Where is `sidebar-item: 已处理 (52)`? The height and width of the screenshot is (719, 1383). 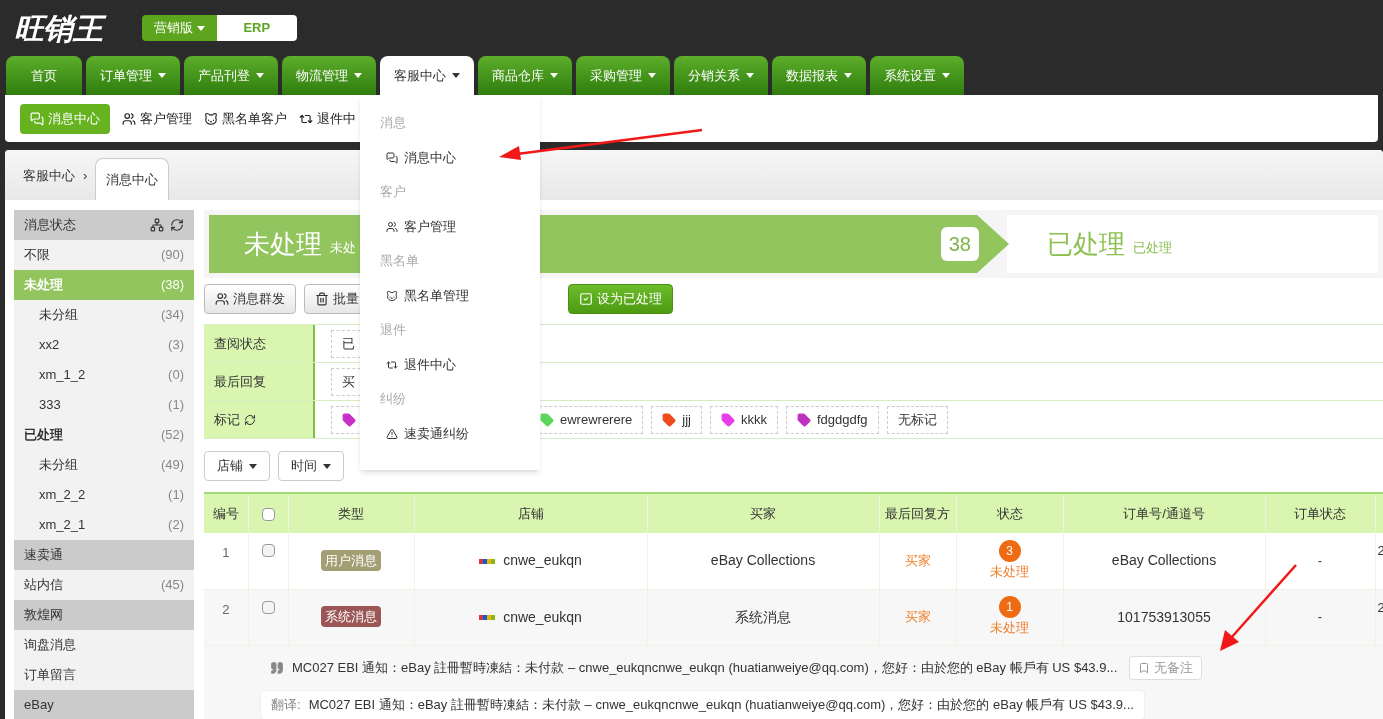 sidebar-item: 已处理 (52) is located at coordinates (104, 435).